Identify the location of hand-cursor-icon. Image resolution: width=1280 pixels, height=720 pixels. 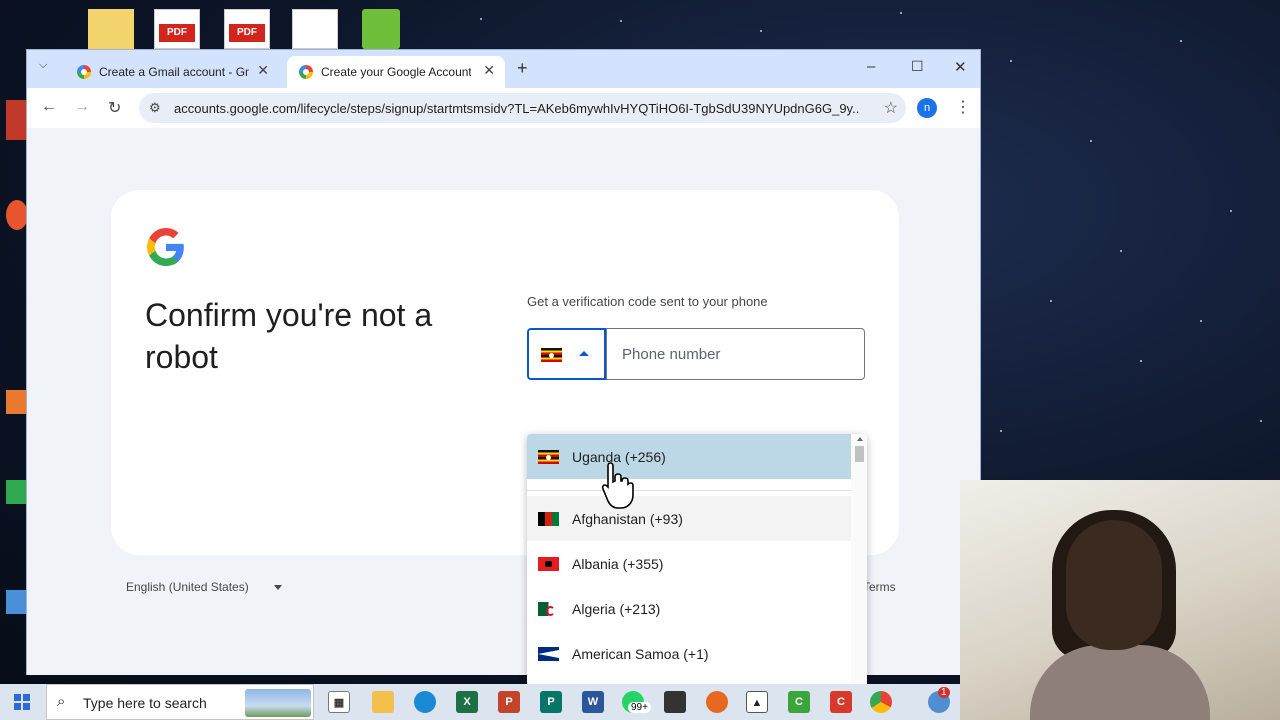
(617, 485).